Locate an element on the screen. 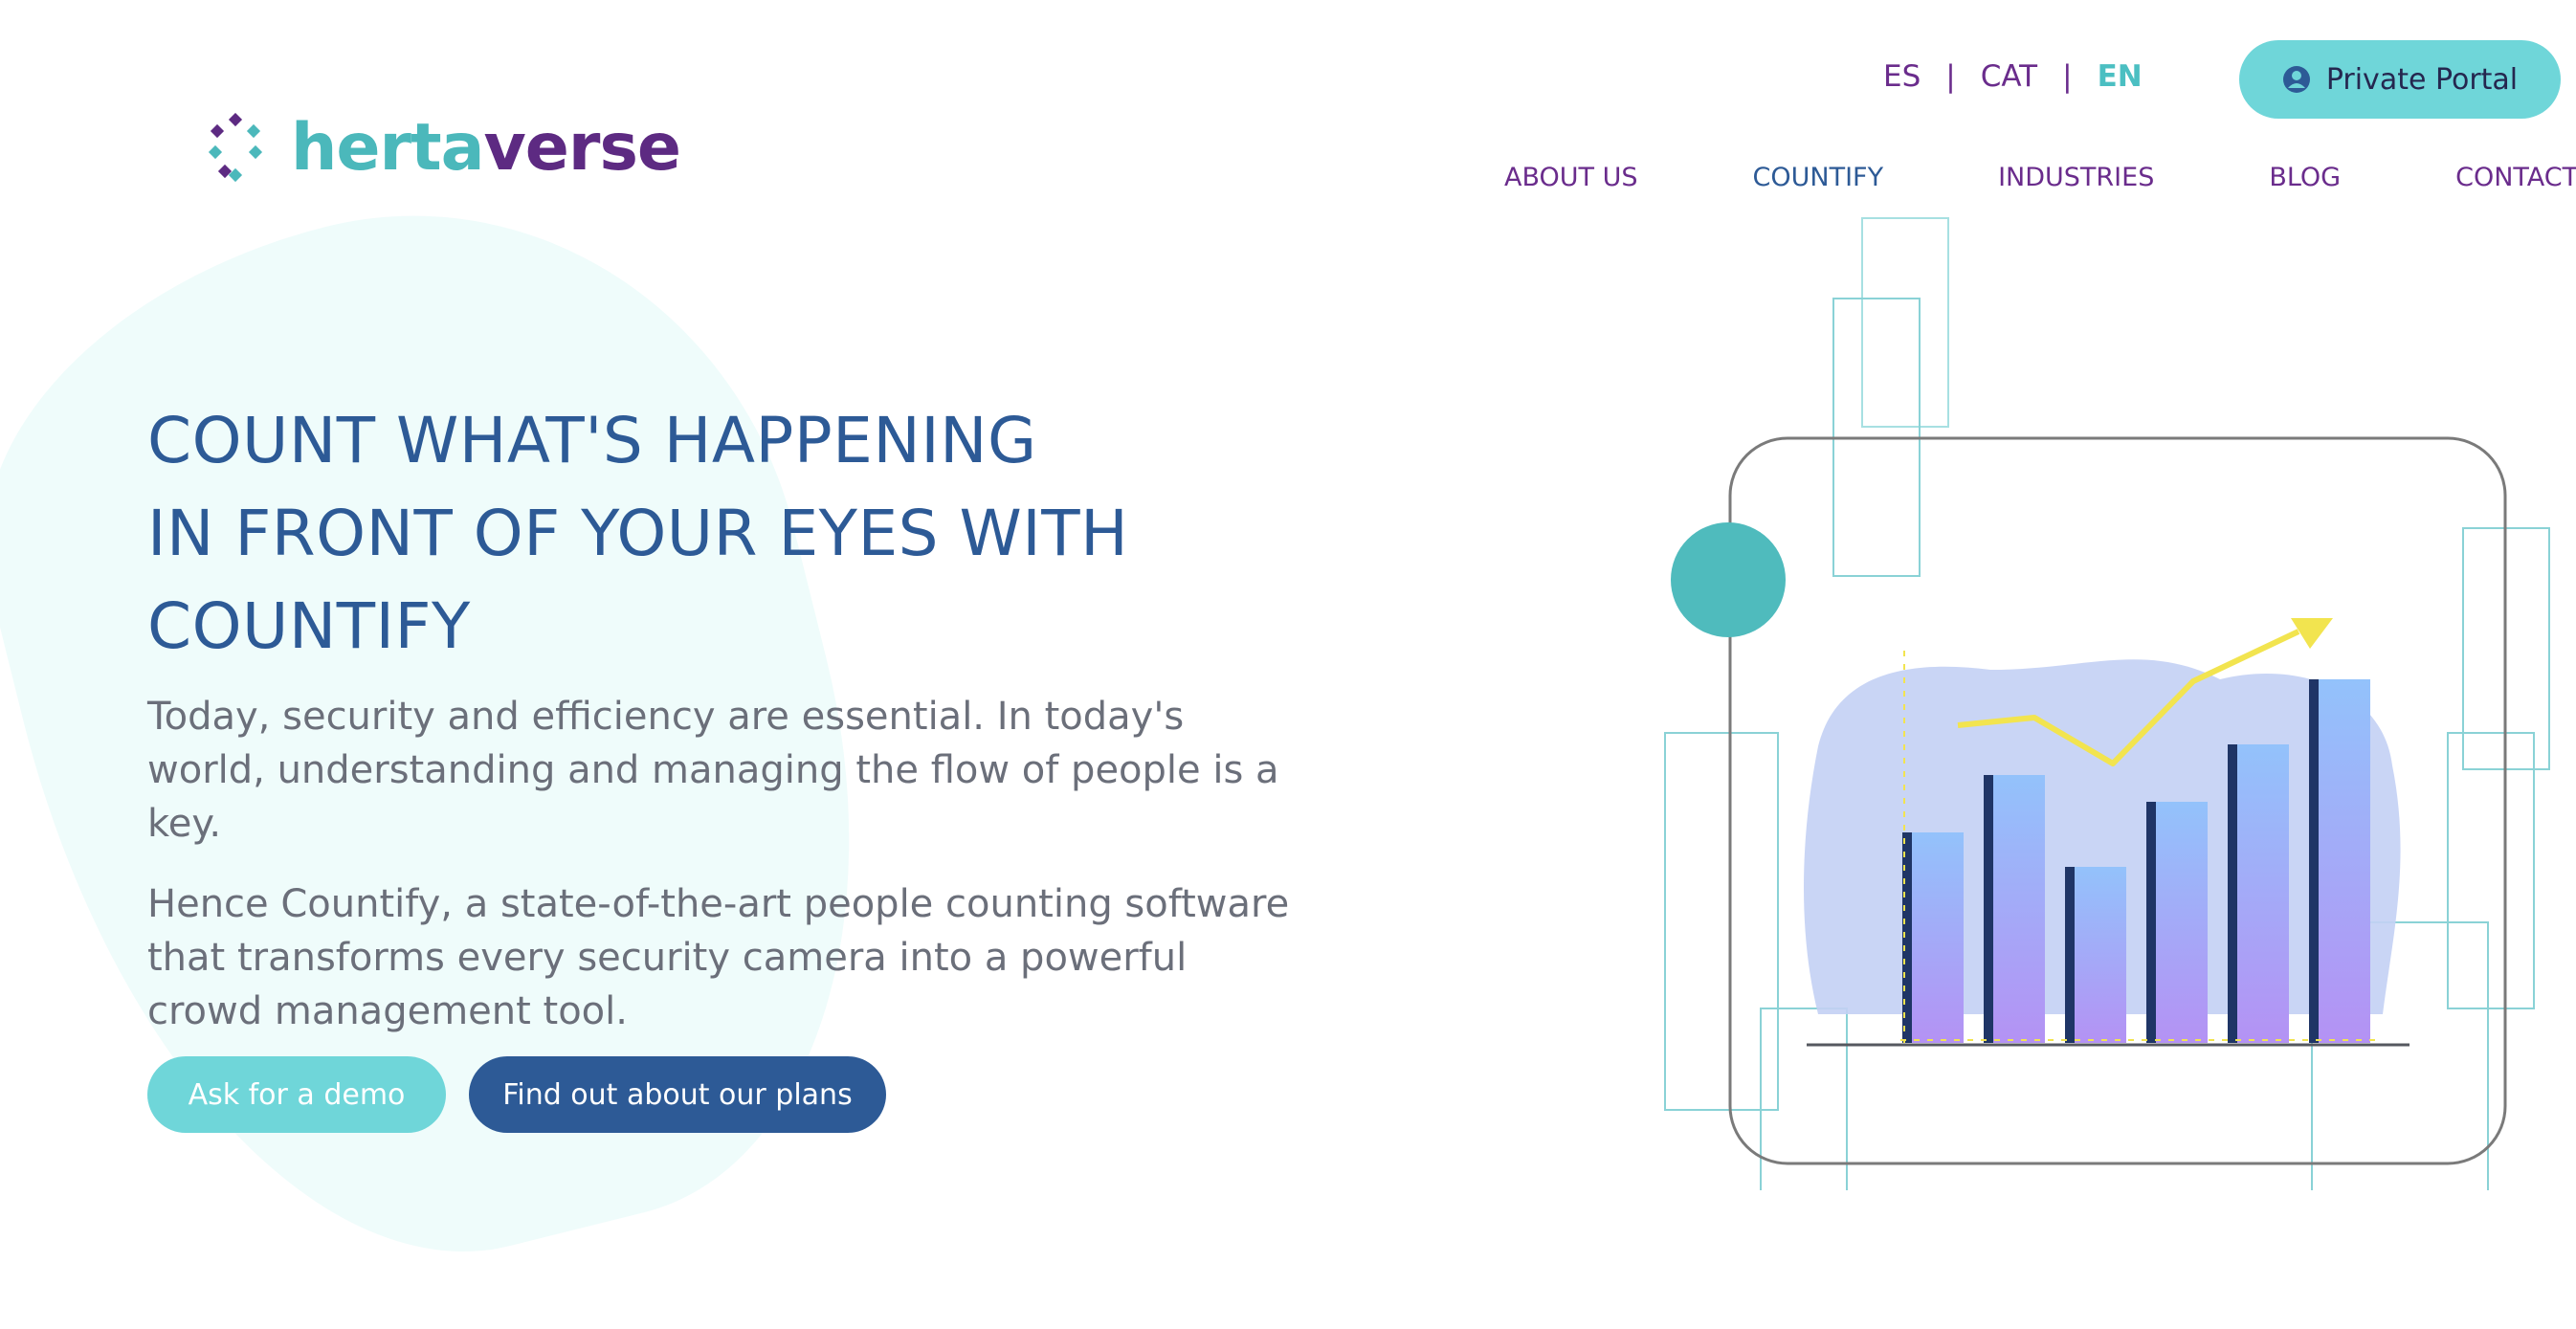 This screenshot has width=2576, height=1329. ask-for-demo-button: Ask for a demo is located at coordinates (296, 1094).